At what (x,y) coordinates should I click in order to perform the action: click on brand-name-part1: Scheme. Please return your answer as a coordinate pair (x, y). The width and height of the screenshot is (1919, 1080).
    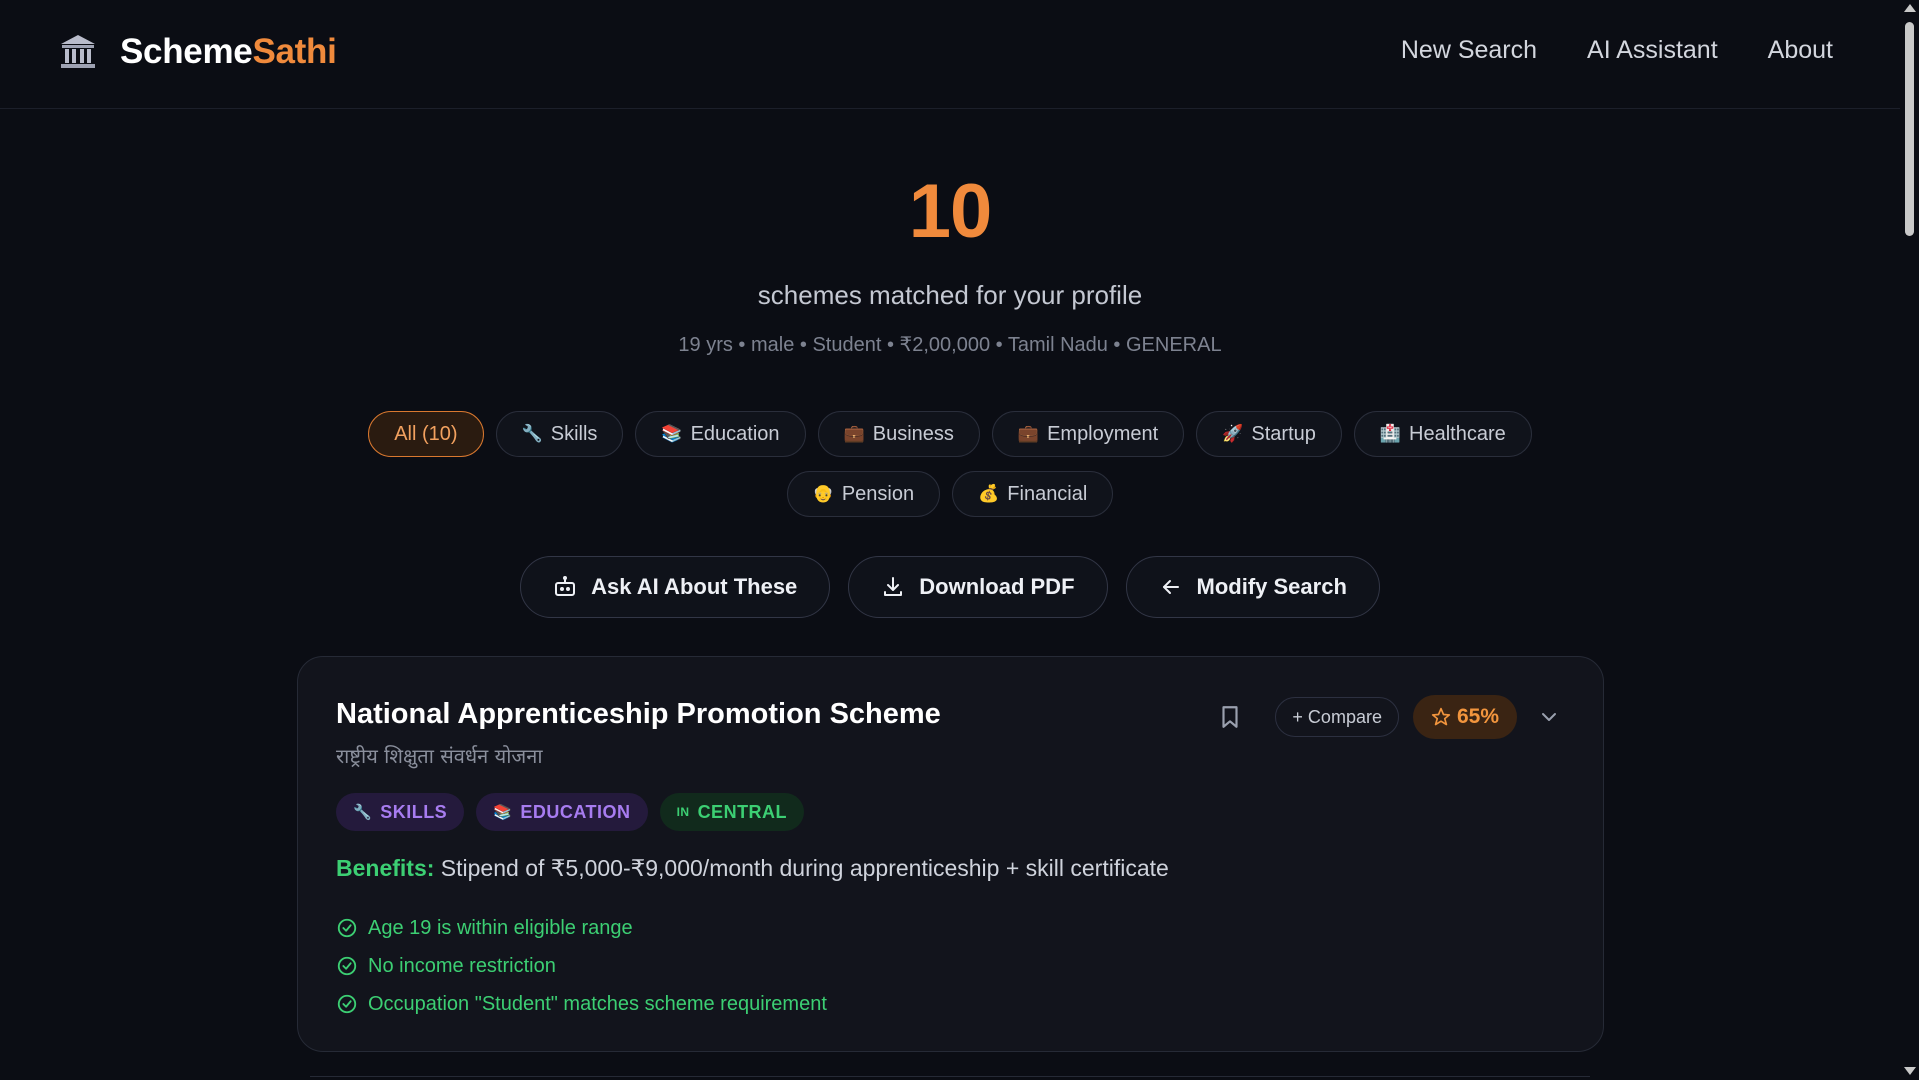
    Looking at the image, I should click on (186, 51).